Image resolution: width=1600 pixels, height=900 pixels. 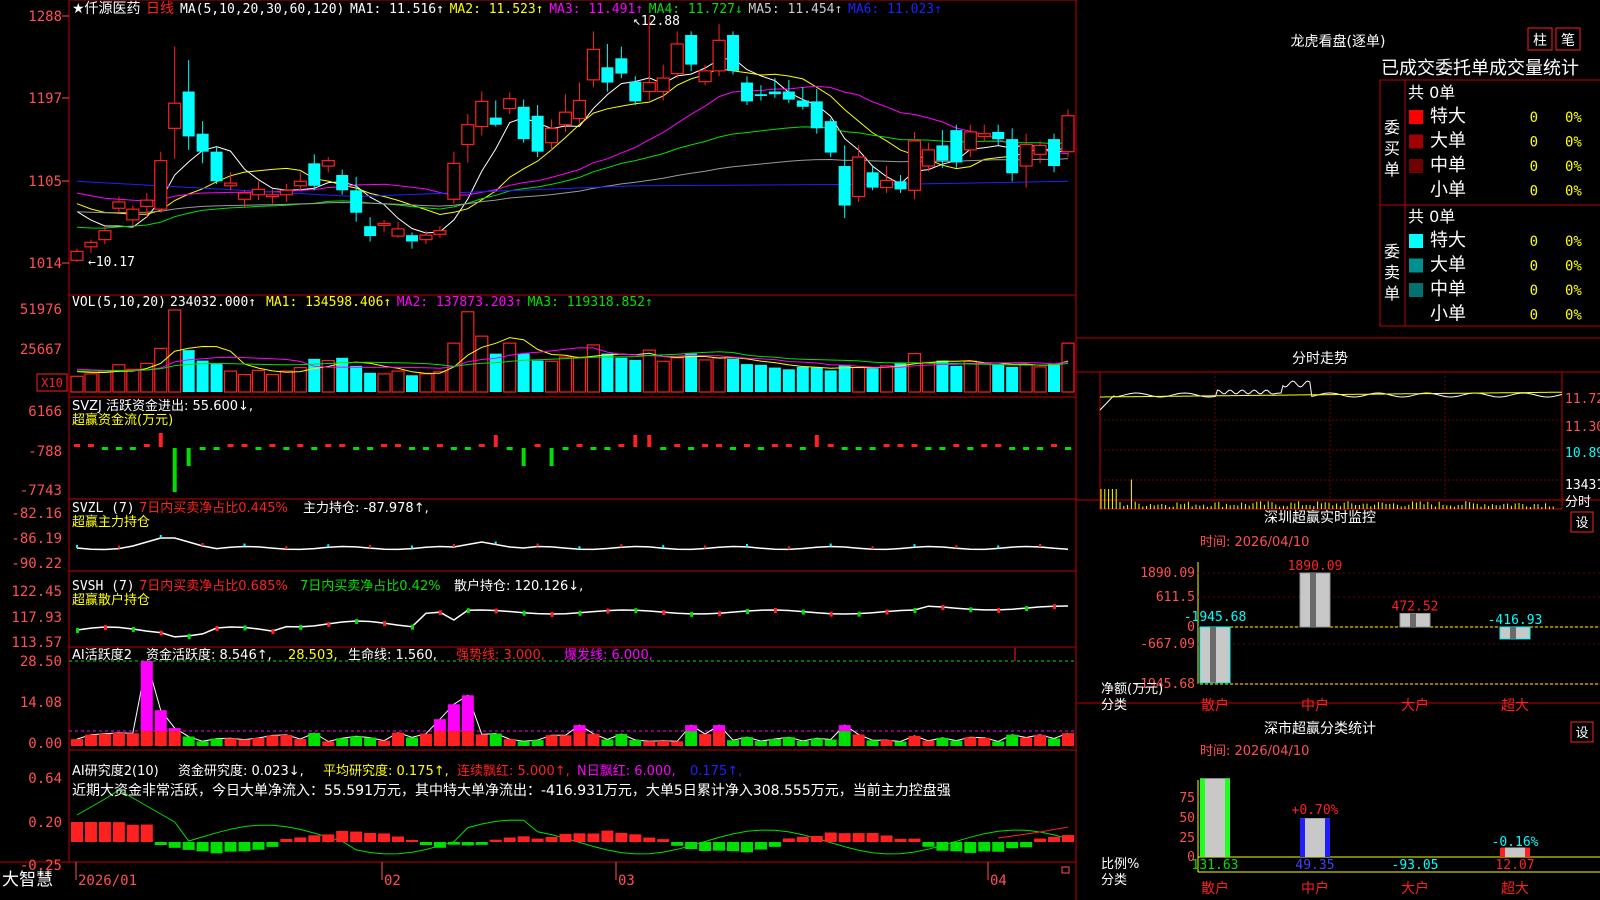 What do you see at coordinates (45, 264) in the screenshot?
I see `price-axis-label: 1014` at bounding box center [45, 264].